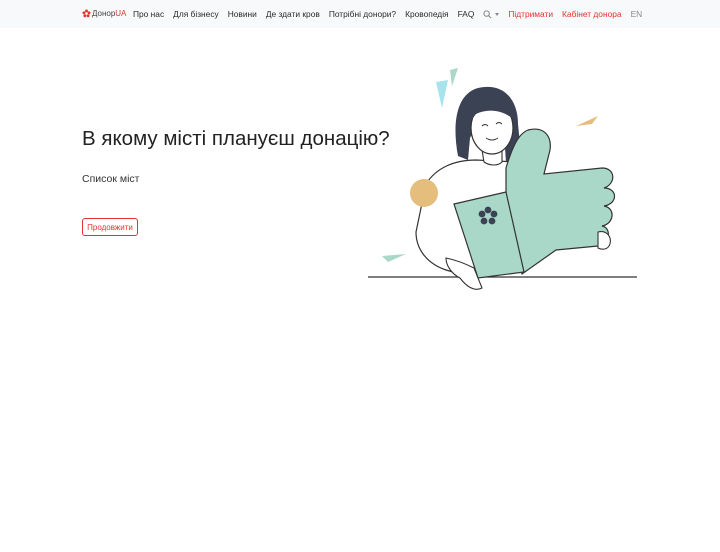  I want to click on nav-link-news: Новини, so click(242, 14).